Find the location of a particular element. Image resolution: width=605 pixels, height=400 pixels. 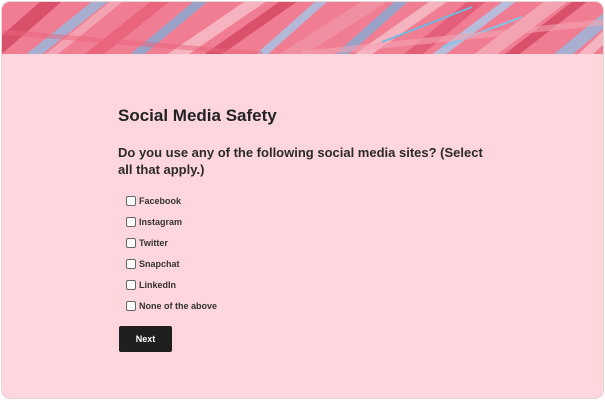

banner-pattern-image is located at coordinates (302, 28).